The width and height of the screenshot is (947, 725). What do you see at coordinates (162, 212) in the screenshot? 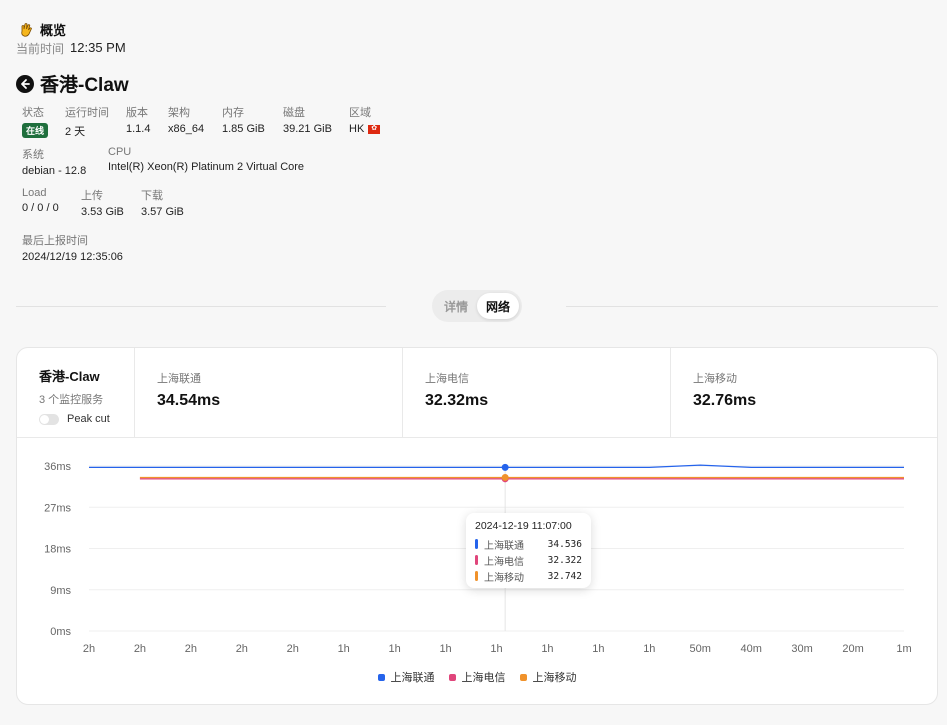
I see `download-value: 3.57 GiB` at bounding box center [162, 212].